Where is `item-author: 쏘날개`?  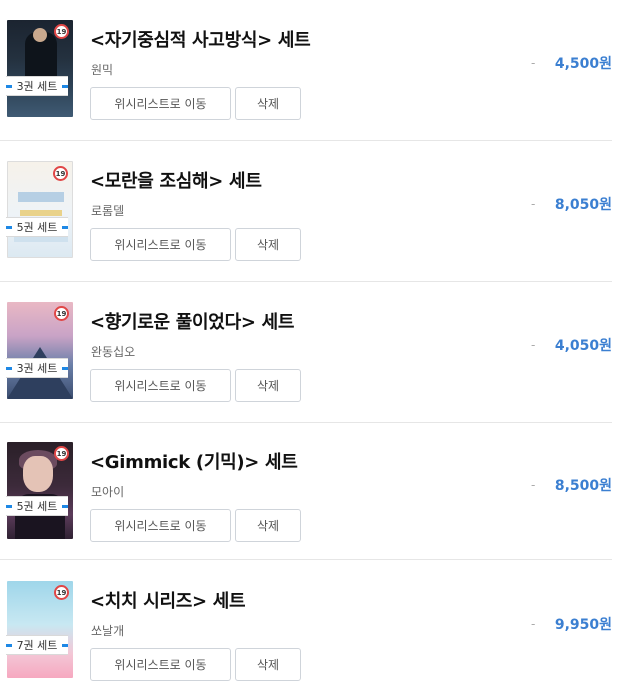
item-author: 쏘날개 is located at coordinates (107, 630).